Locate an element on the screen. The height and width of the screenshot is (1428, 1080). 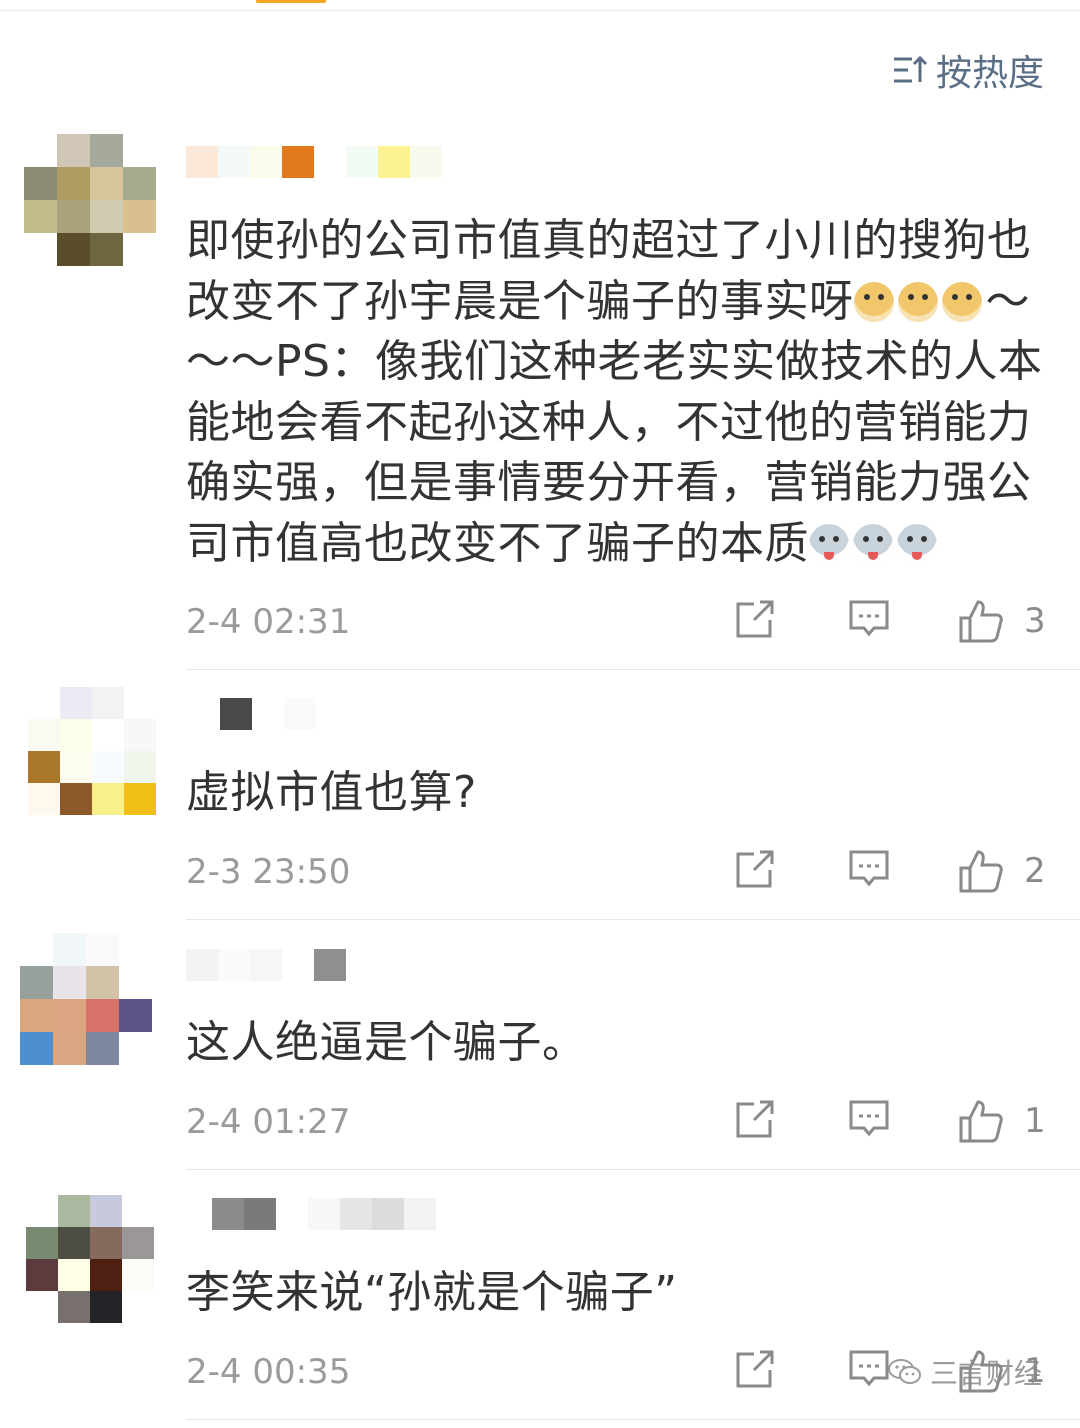
wechat-watermark: 三言财经 is located at coordinates (965, 1372).